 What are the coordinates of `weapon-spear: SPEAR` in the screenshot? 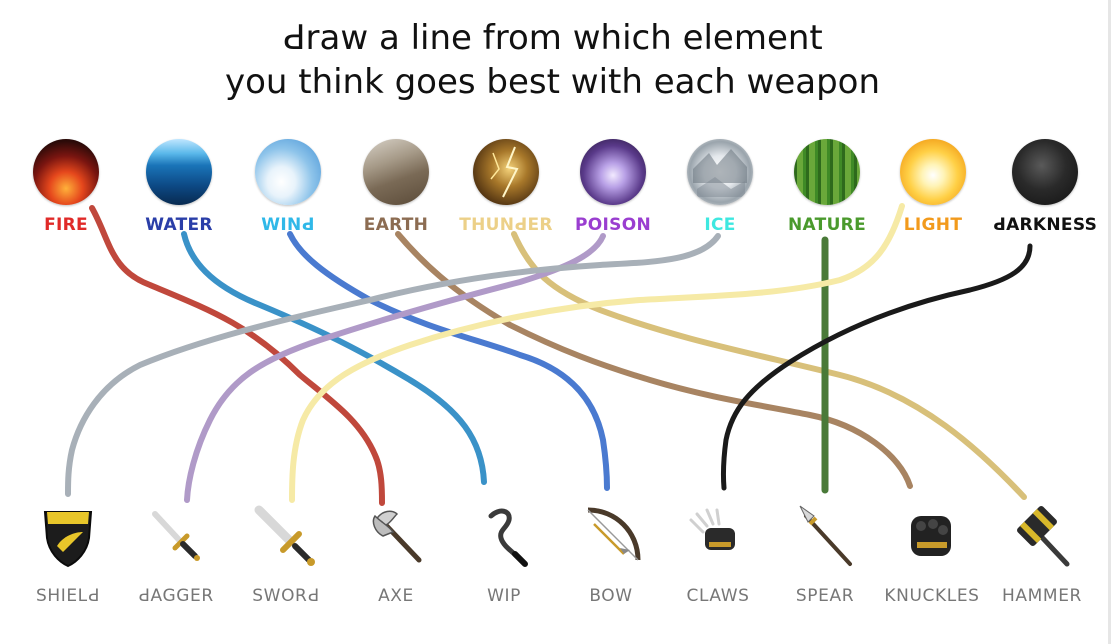 It's located at (825, 554).